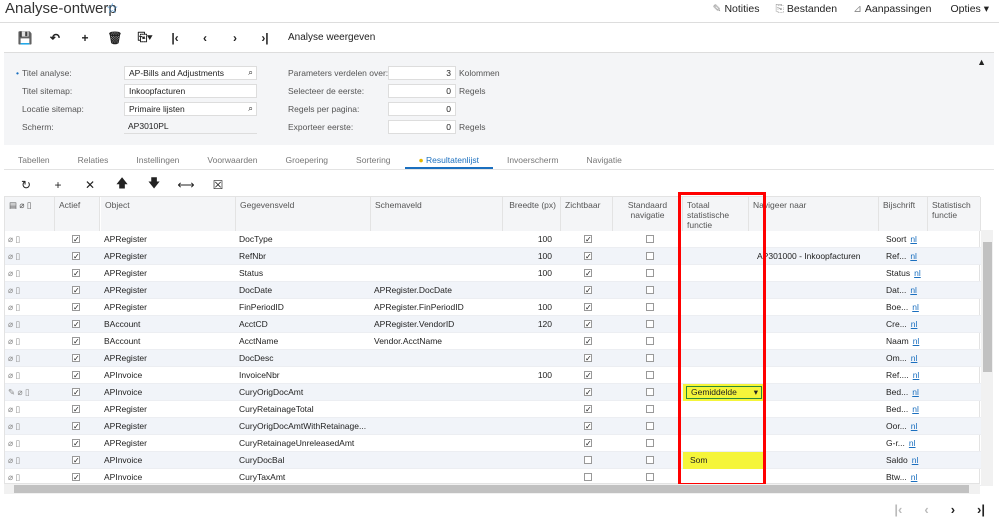  I want to click on field-input: 3, so click(422, 73).